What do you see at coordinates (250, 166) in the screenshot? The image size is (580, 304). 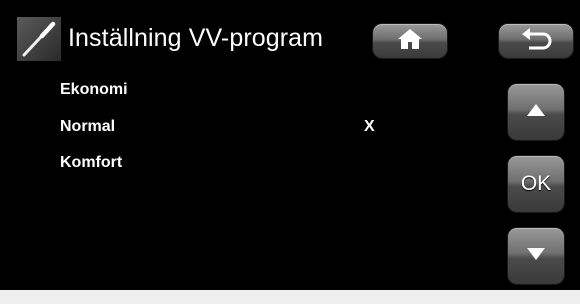 I see `menu-item-komfort: Komfort` at bounding box center [250, 166].